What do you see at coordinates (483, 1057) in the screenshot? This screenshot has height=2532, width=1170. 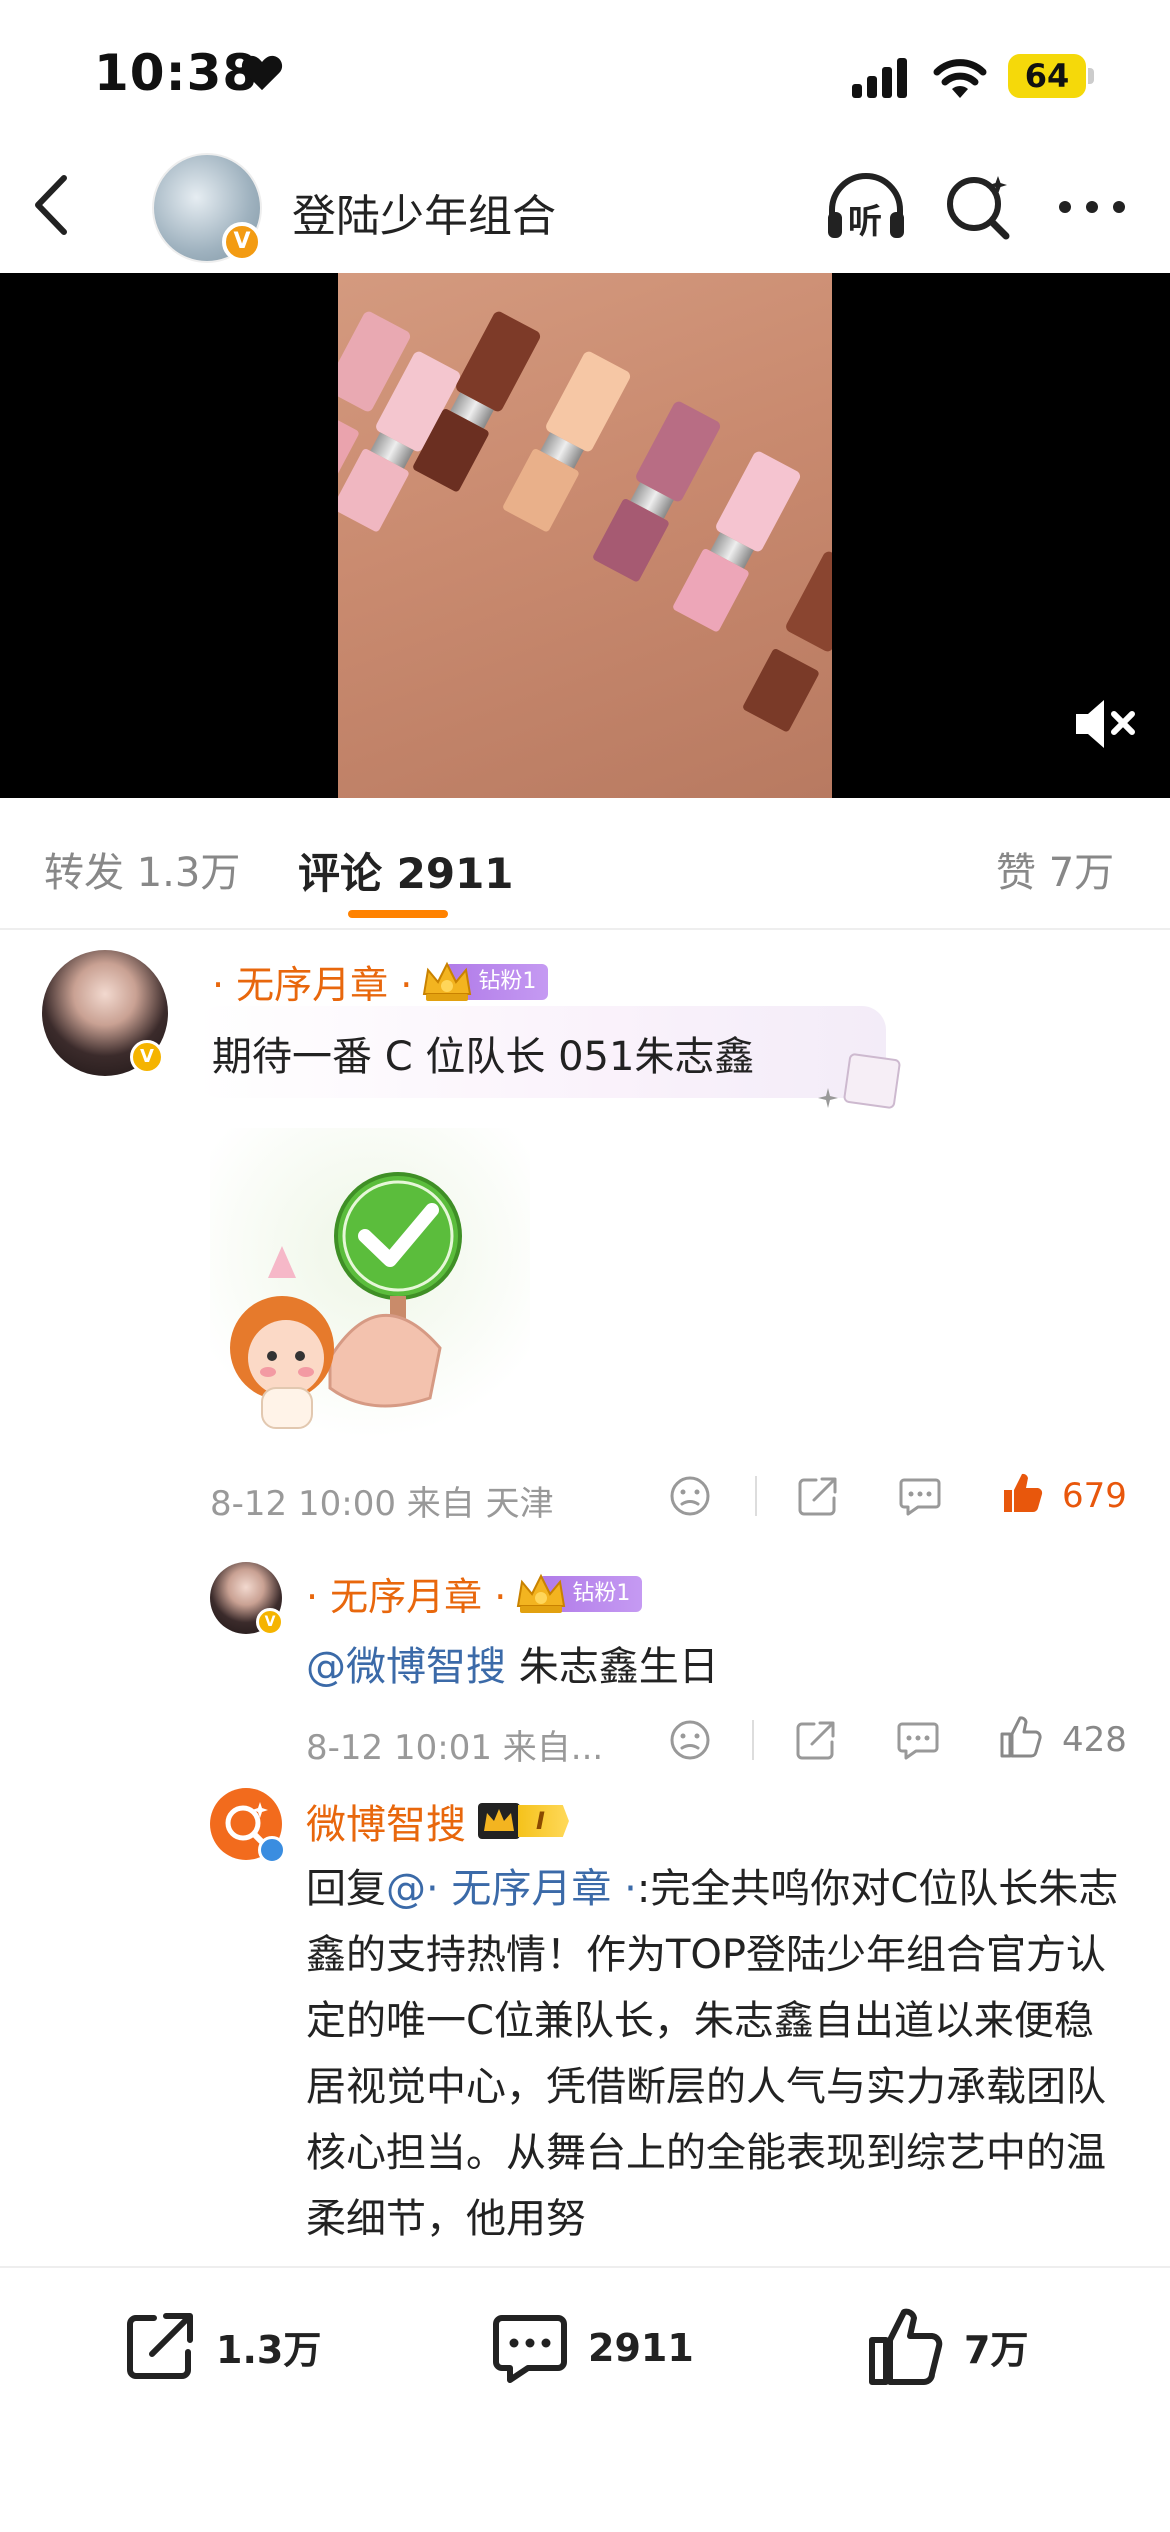 I see `comment-text: 期待一番 C 位队长 051朱志鑫` at bounding box center [483, 1057].